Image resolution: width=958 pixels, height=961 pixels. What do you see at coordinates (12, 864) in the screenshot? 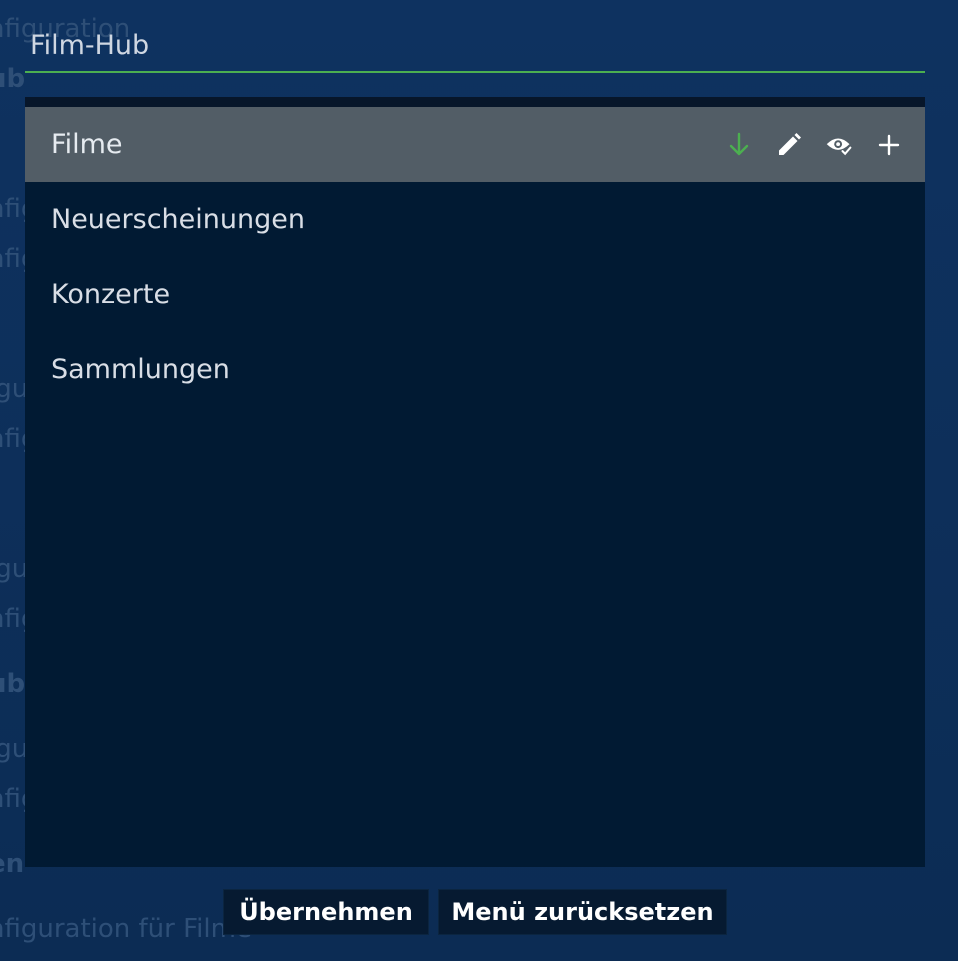
I see `background-text: en` at bounding box center [12, 864].